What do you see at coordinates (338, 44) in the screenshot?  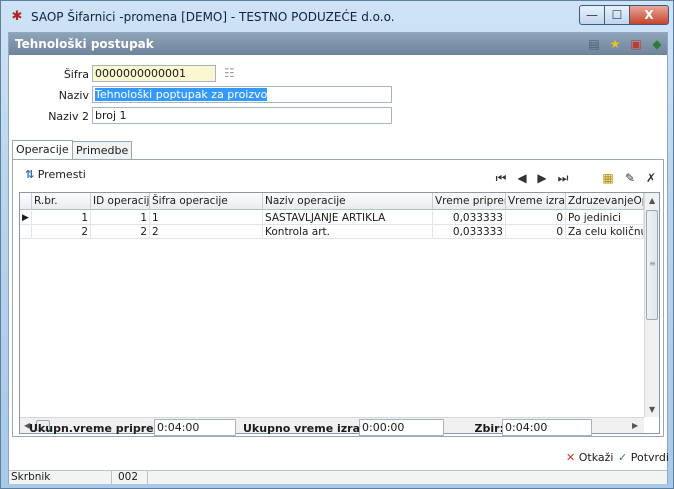 I see `form-header: Tehnološki postupak ▤ ★ ▣ ◆` at bounding box center [338, 44].